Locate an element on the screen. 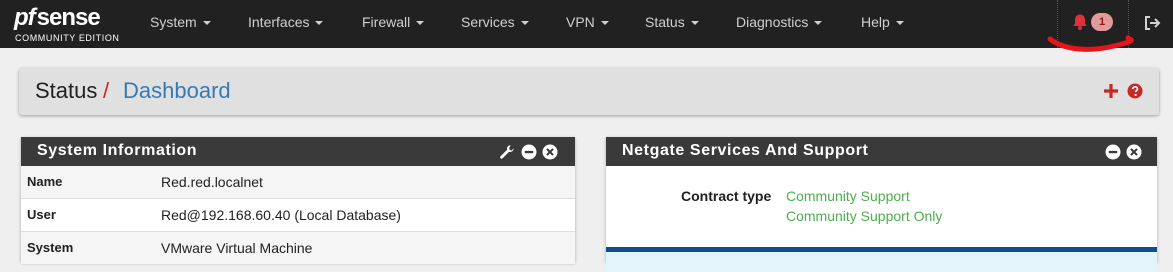 The height and width of the screenshot is (272, 1173). table-row: Name Red.red.localnet is located at coordinates (298, 182).